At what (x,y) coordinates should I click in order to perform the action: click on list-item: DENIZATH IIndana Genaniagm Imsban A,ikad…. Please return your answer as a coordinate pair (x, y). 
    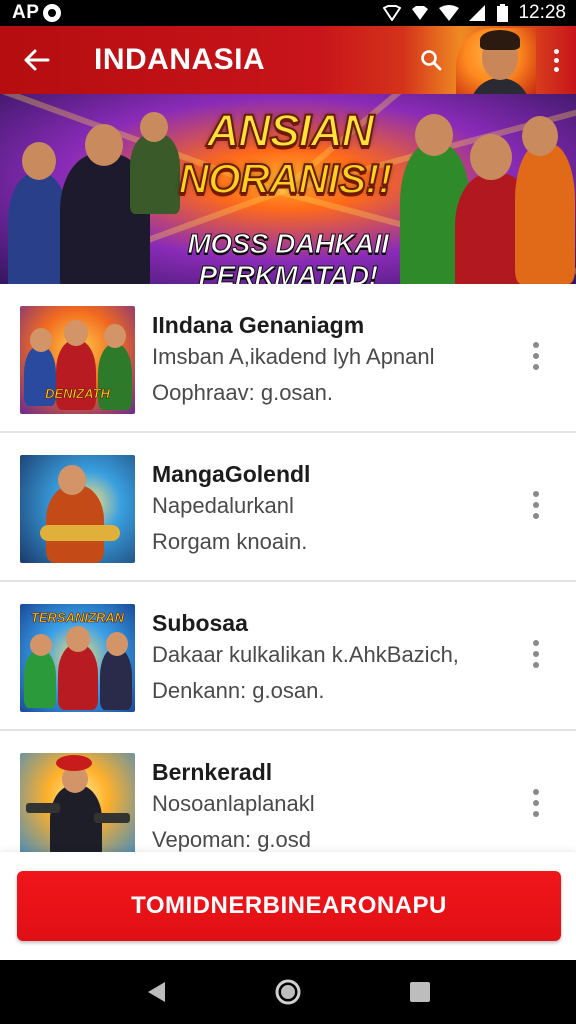
    Looking at the image, I should click on (288, 358).